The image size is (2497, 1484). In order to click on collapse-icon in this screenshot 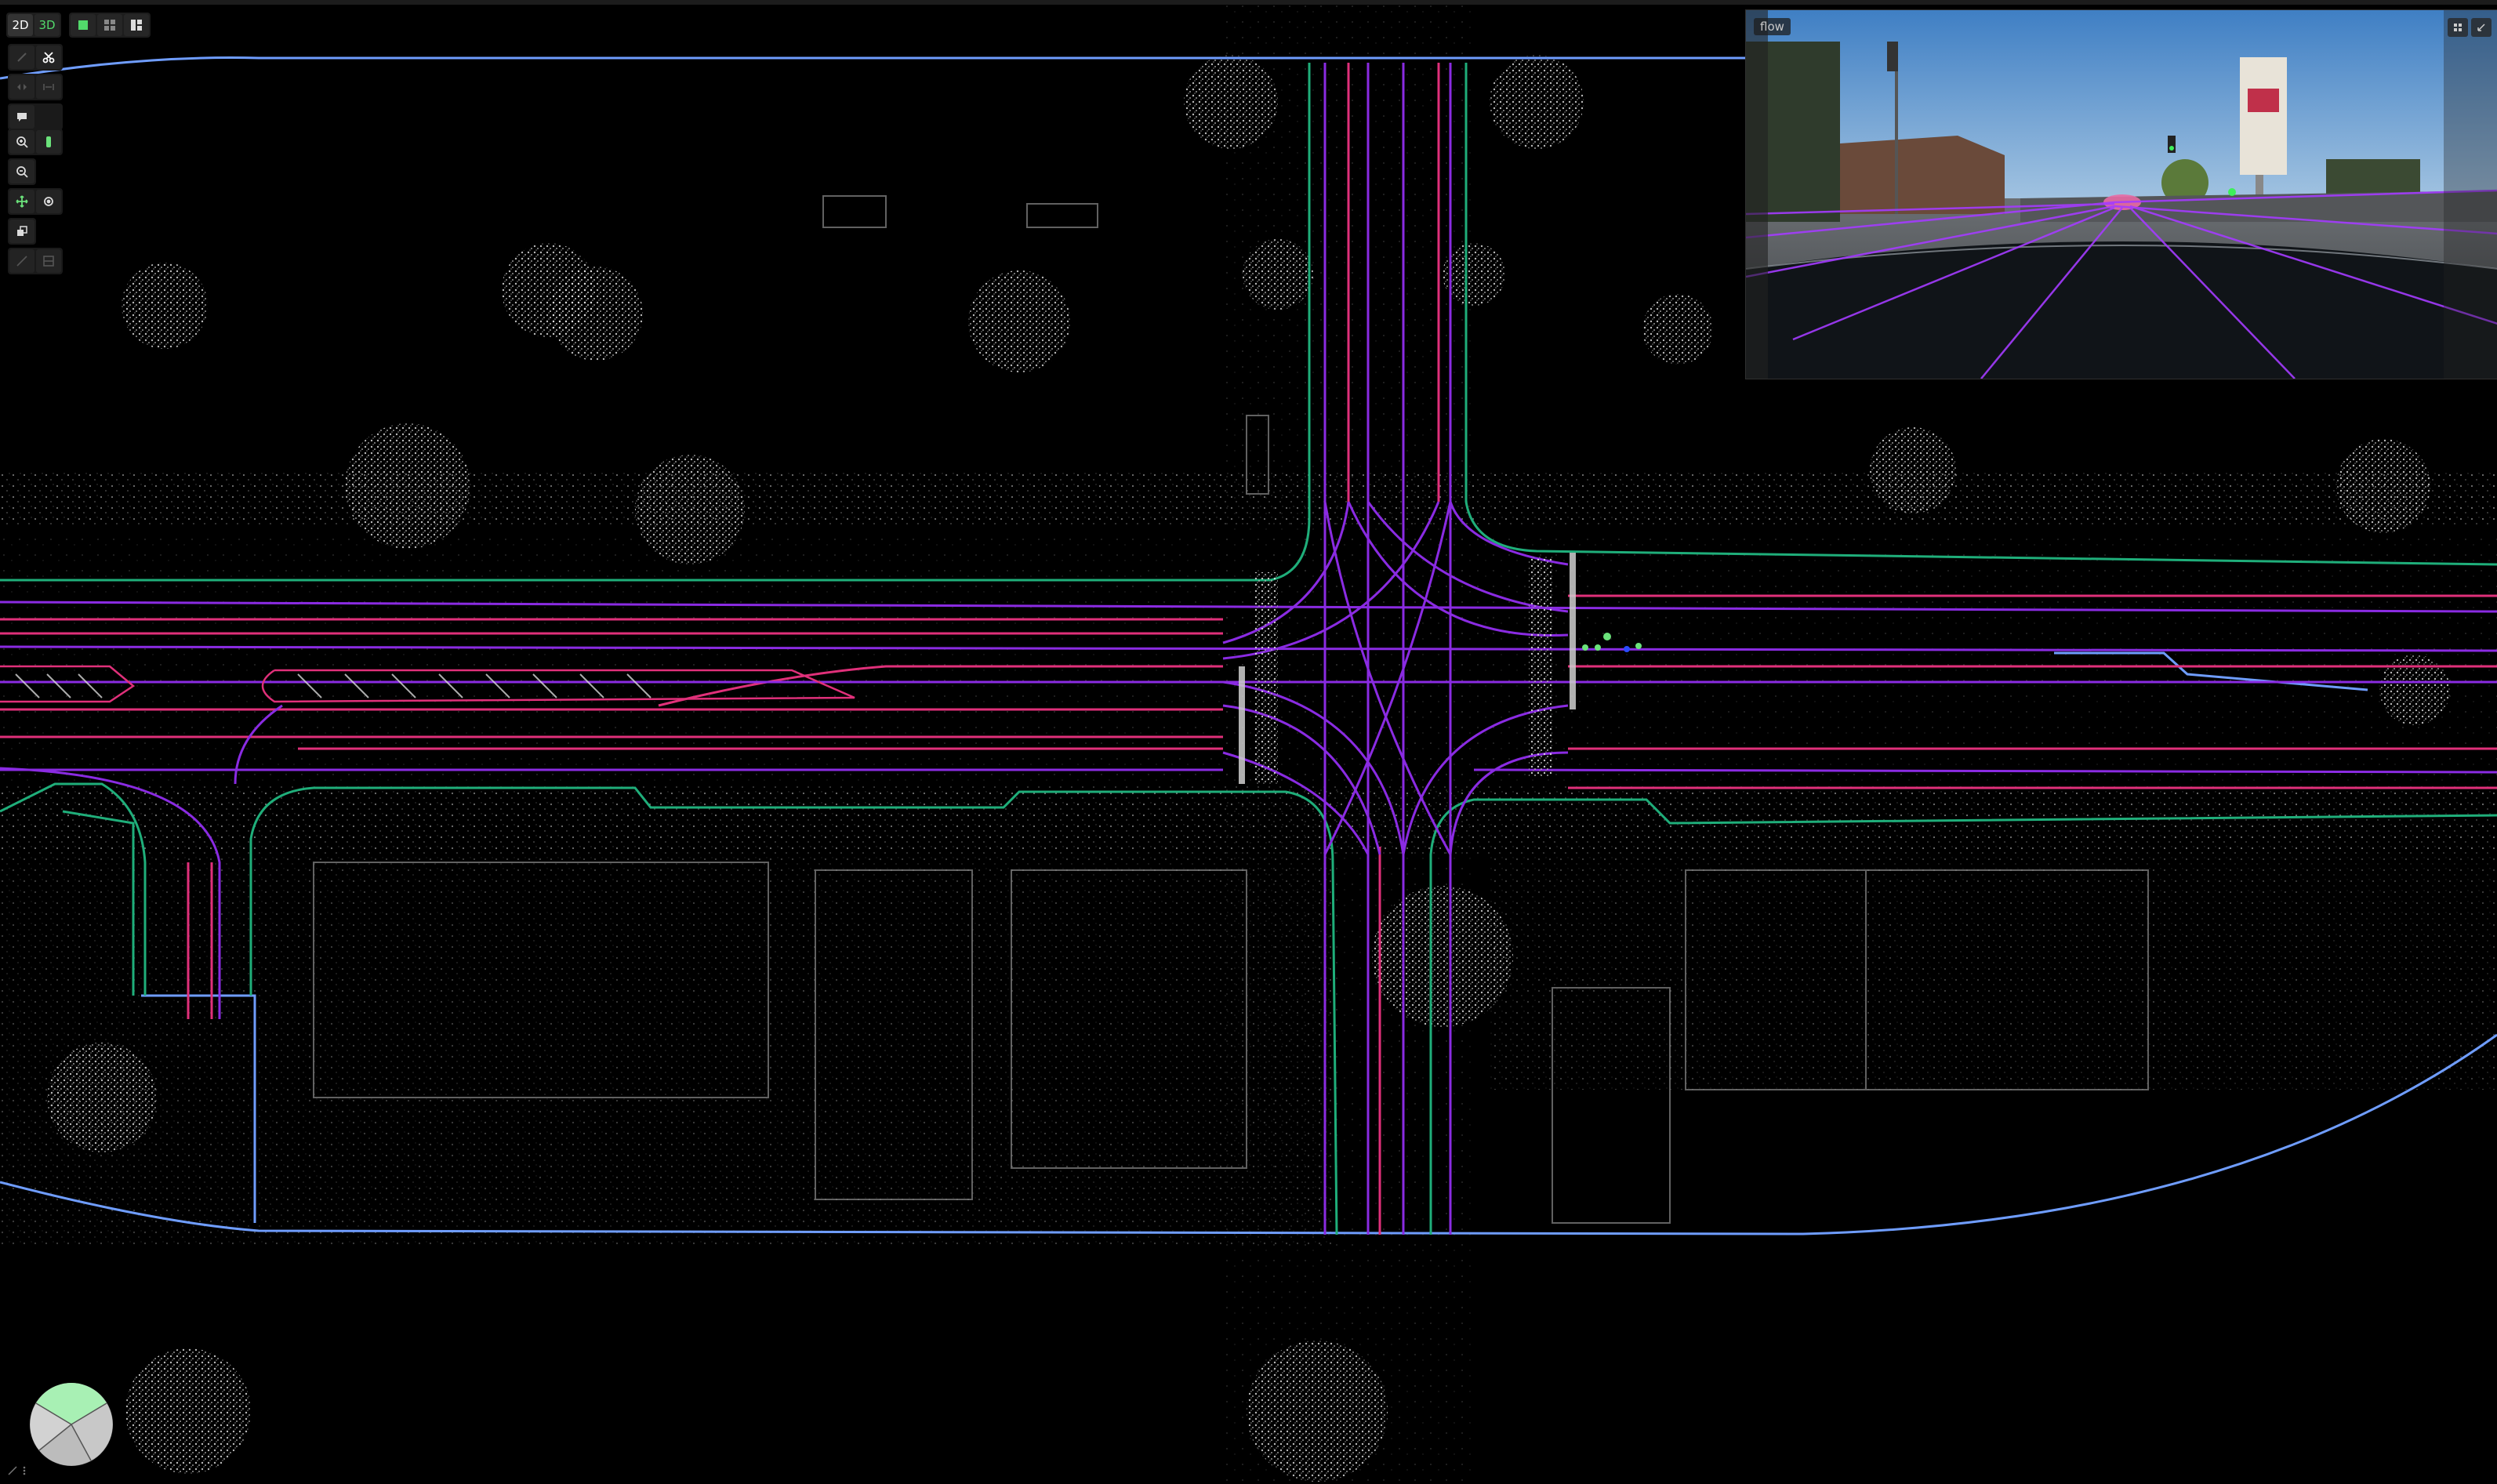, I will do `click(2481, 27)`.